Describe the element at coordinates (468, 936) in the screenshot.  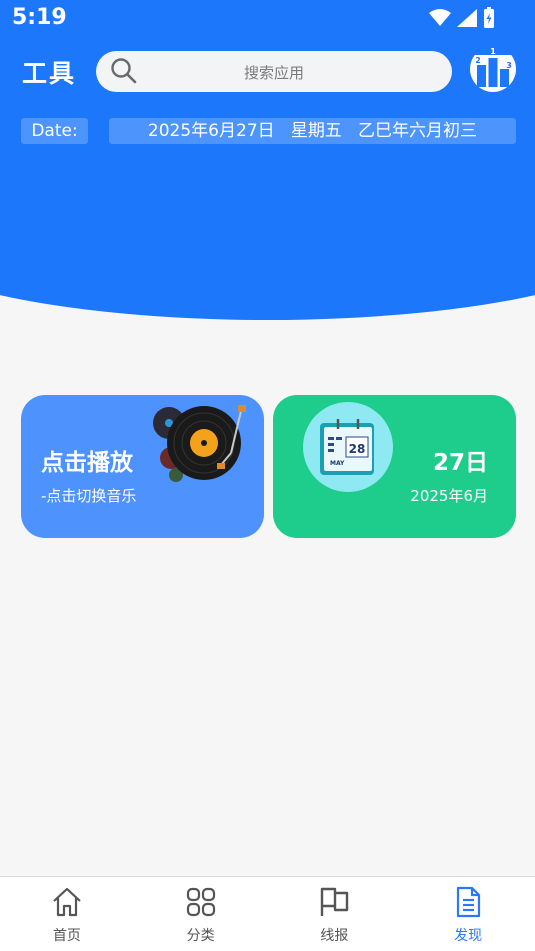
I see `nav-label-discover: 发现` at that location.